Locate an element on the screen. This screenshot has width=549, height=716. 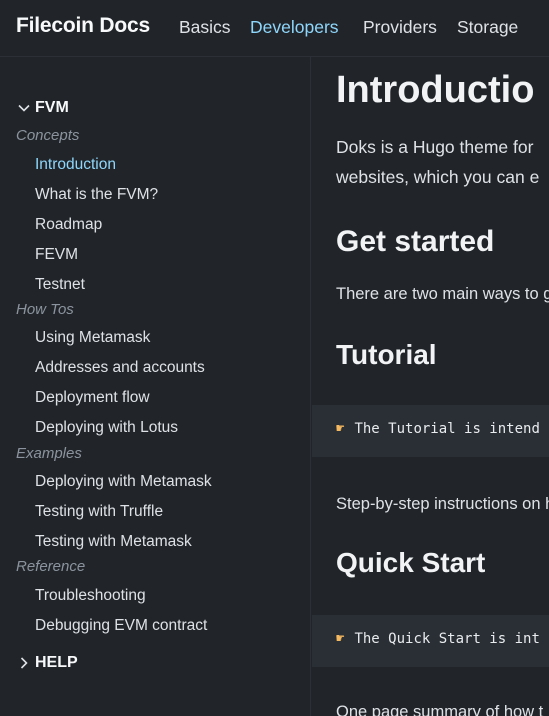
heading-get-started: Get started is located at coordinates (415, 241).